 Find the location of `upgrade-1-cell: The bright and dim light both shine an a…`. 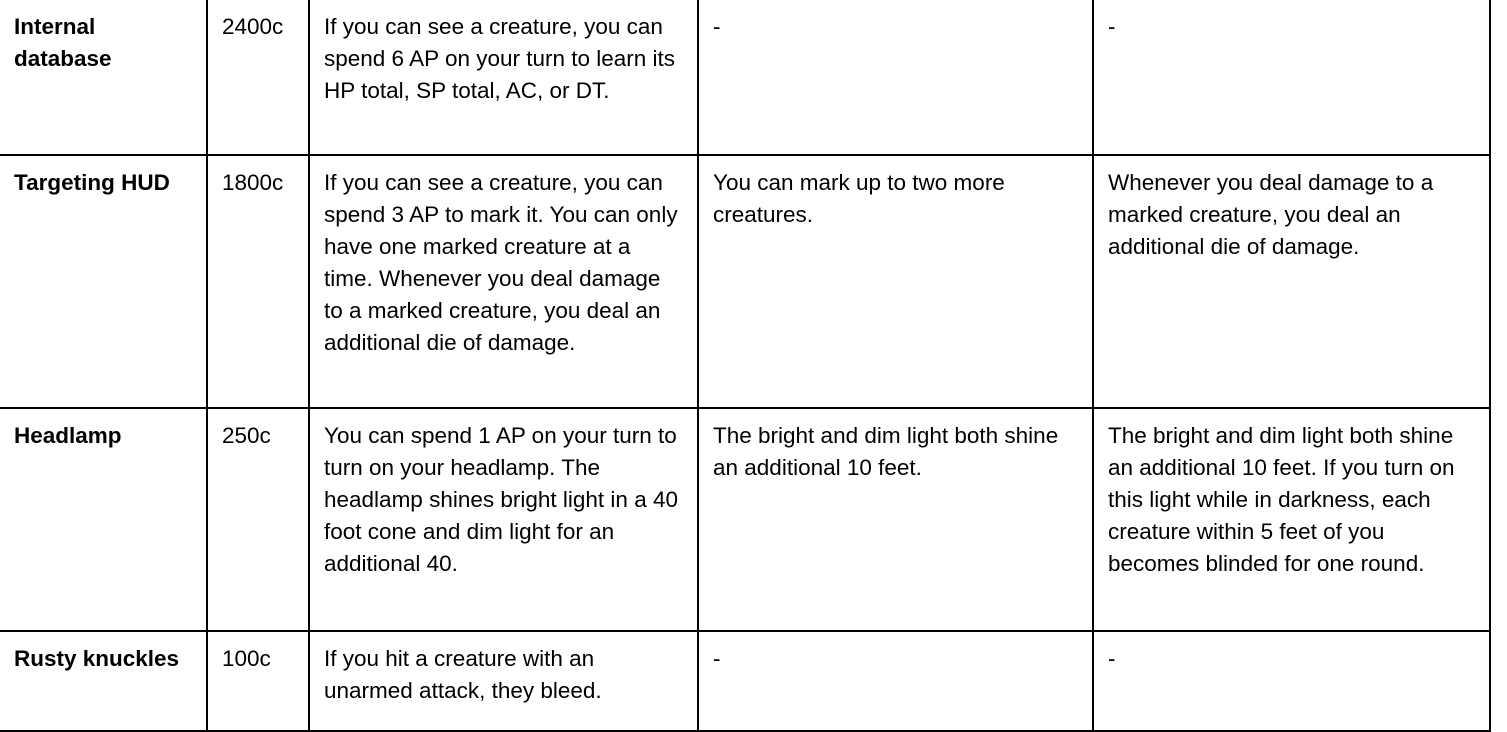

upgrade-1-cell: The bright and dim light both shine an a… is located at coordinates (895, 519).